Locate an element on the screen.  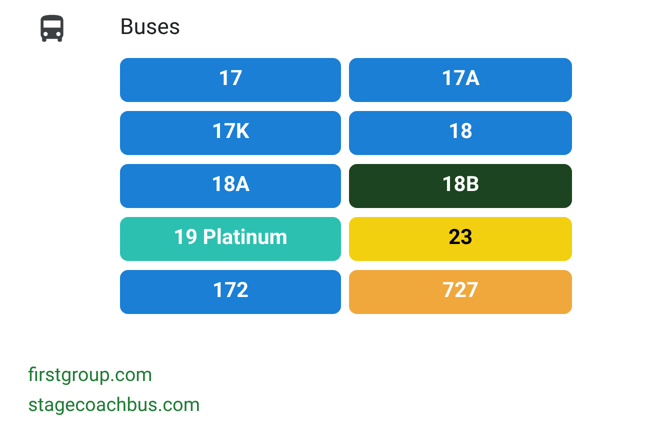
route-badge: 18B is located at coordinates (460, 186).